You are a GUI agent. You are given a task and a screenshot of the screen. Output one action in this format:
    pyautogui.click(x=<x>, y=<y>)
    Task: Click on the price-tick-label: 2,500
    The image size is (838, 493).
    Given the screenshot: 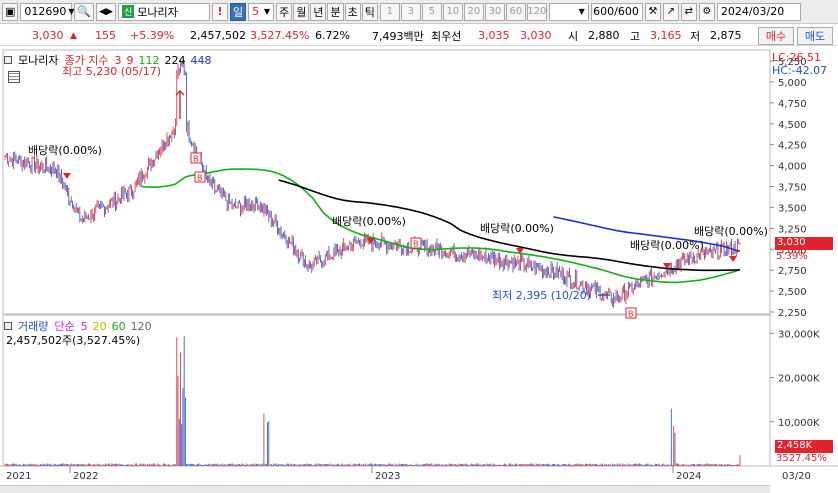 What is the action you would take?
    pyautogui.click(x=792, y=292)
    